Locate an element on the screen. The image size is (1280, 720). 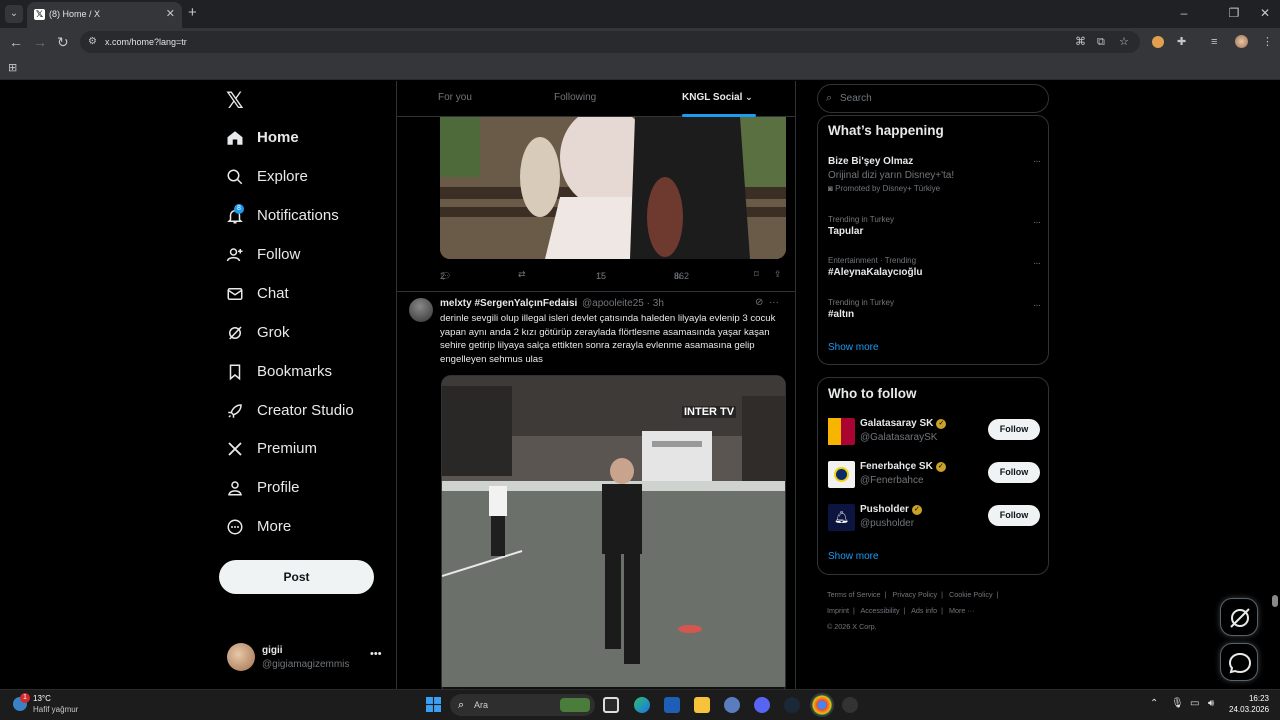
share-icon: ⇪ is located at coordinates (778, 274).